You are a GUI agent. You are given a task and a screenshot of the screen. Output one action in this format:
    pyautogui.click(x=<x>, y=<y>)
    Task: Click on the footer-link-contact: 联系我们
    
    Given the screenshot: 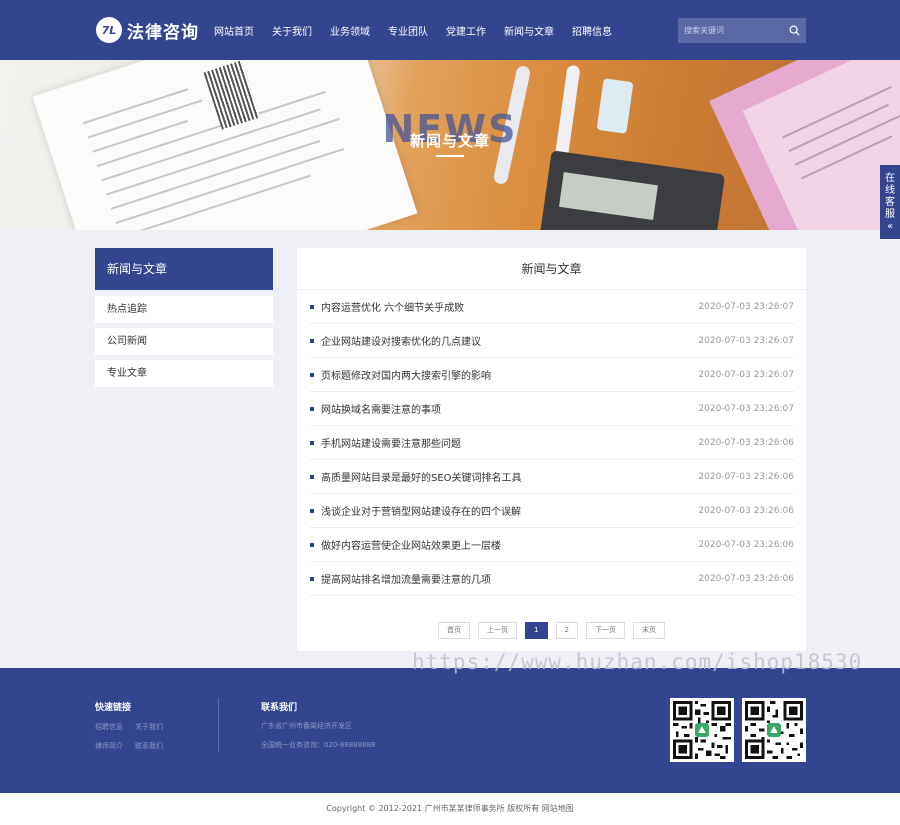 What is the action you would take?
    pyautogui.click(x=149, y=746)
    